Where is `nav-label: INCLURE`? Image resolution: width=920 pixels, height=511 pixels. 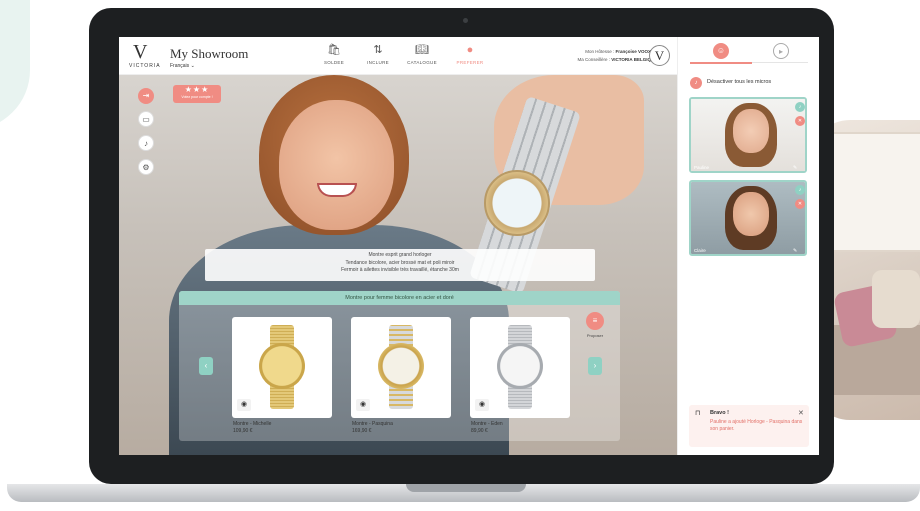 nav-label: INCLURE is located at coordinates (378, 62).